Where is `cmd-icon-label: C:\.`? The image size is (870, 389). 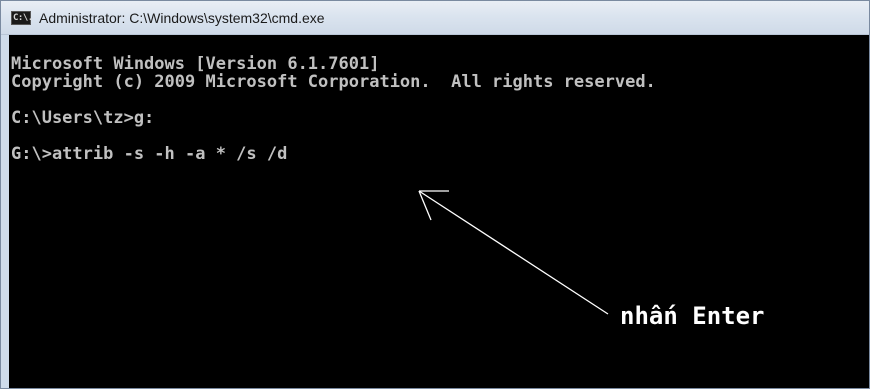 cmd-icon-label: C:\. is located at coordinates (23, 18).